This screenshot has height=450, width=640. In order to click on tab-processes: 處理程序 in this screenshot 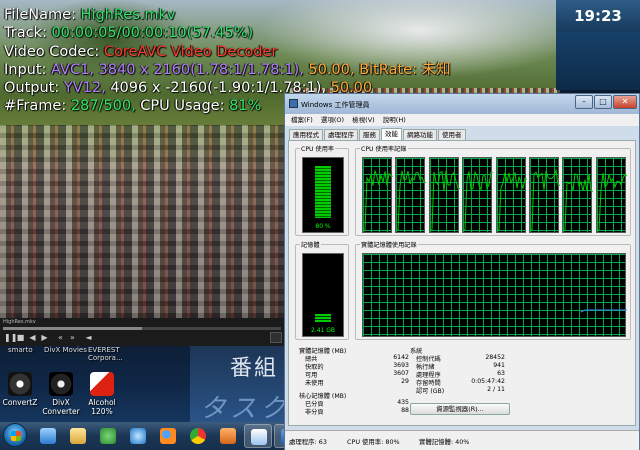, I will do `click(341, 134)`.